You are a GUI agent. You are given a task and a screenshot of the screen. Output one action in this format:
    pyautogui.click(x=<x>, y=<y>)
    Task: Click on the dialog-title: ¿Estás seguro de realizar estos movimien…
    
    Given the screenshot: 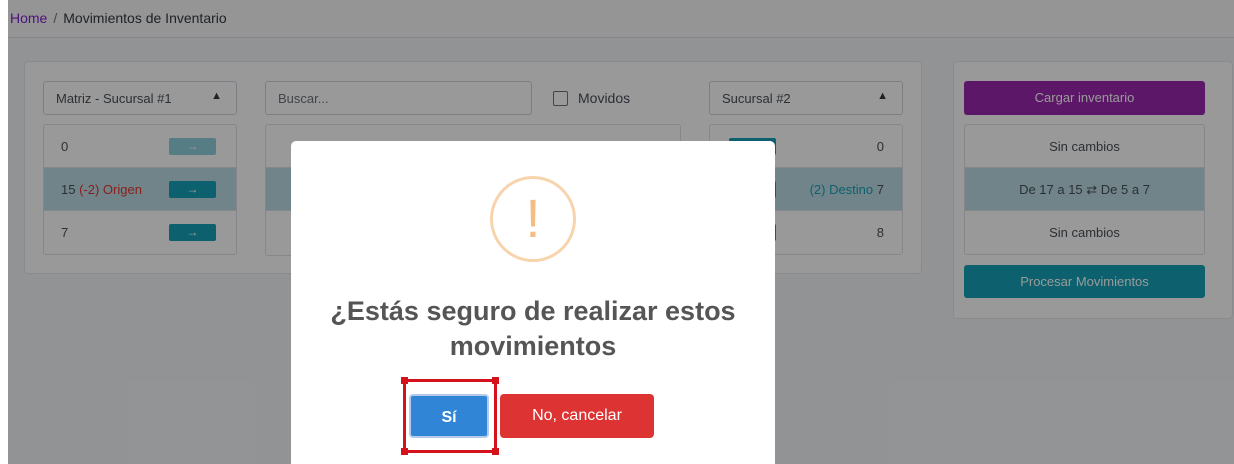 What is the action you would take?
    pyautogui.click(x=533, y=328)
    